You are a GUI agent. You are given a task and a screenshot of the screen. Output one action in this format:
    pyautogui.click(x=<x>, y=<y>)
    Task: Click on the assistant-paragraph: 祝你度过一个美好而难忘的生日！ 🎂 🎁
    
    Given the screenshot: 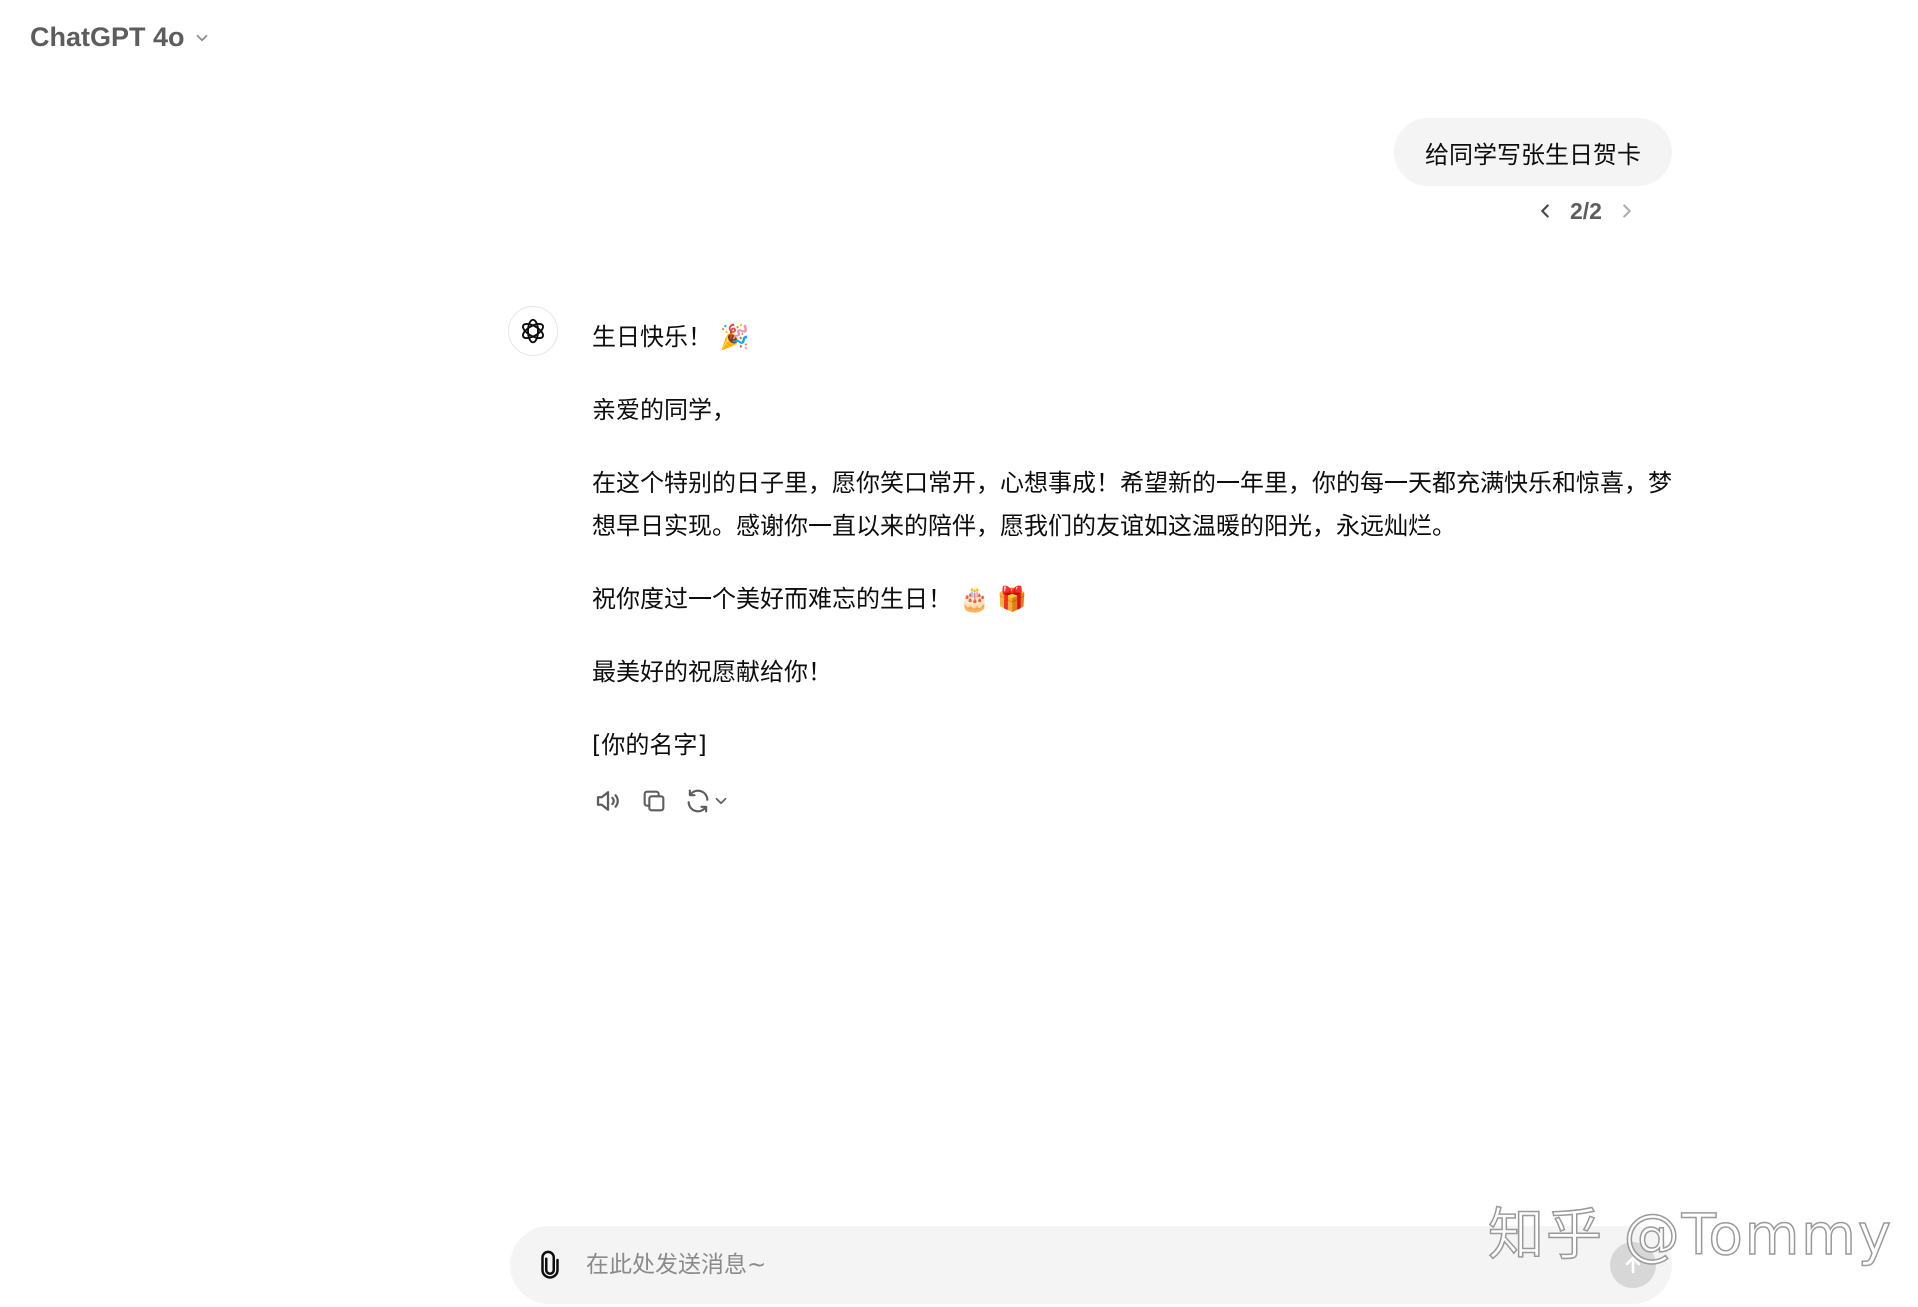 What is the action you would take?
    pyautogui.click(x=810, y=599)
    